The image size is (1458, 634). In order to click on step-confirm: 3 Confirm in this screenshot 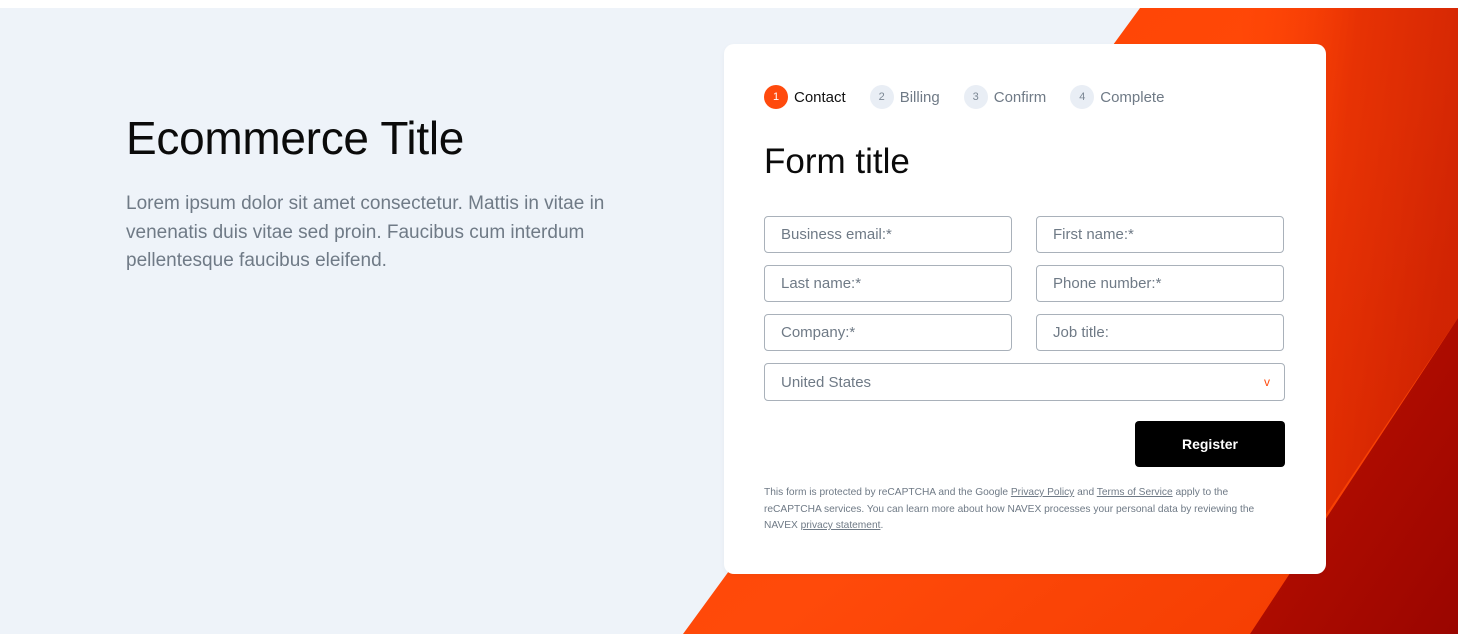, I will do `click(1005, 97)`.